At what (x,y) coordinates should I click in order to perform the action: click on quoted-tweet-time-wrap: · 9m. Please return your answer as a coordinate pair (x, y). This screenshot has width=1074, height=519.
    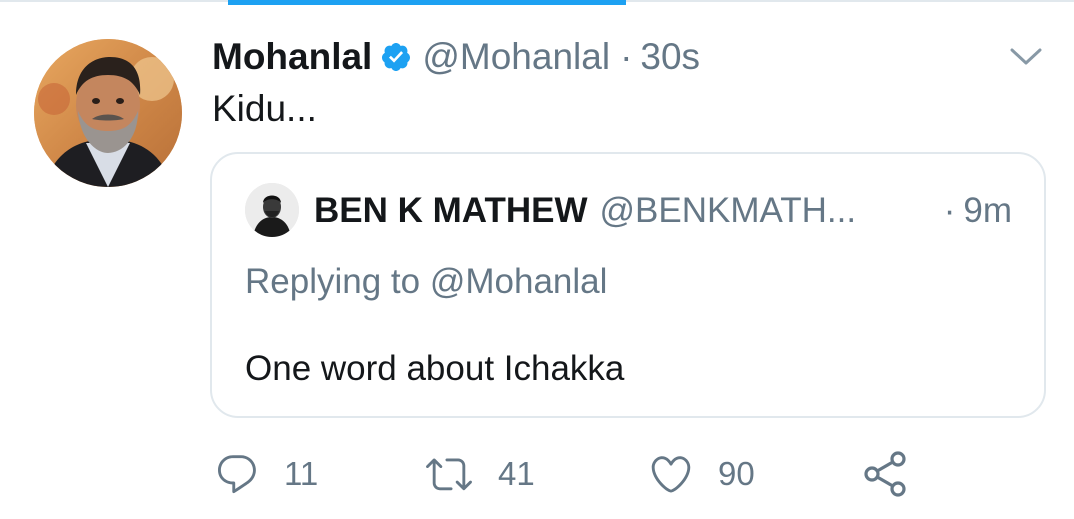
    Looking at the image, I should click on (978, 211).